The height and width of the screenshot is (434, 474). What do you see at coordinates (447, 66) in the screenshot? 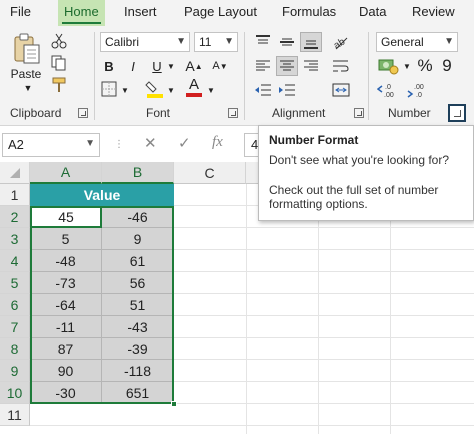
I see `comma-style-button: 9` at bounding box center [447, 66].